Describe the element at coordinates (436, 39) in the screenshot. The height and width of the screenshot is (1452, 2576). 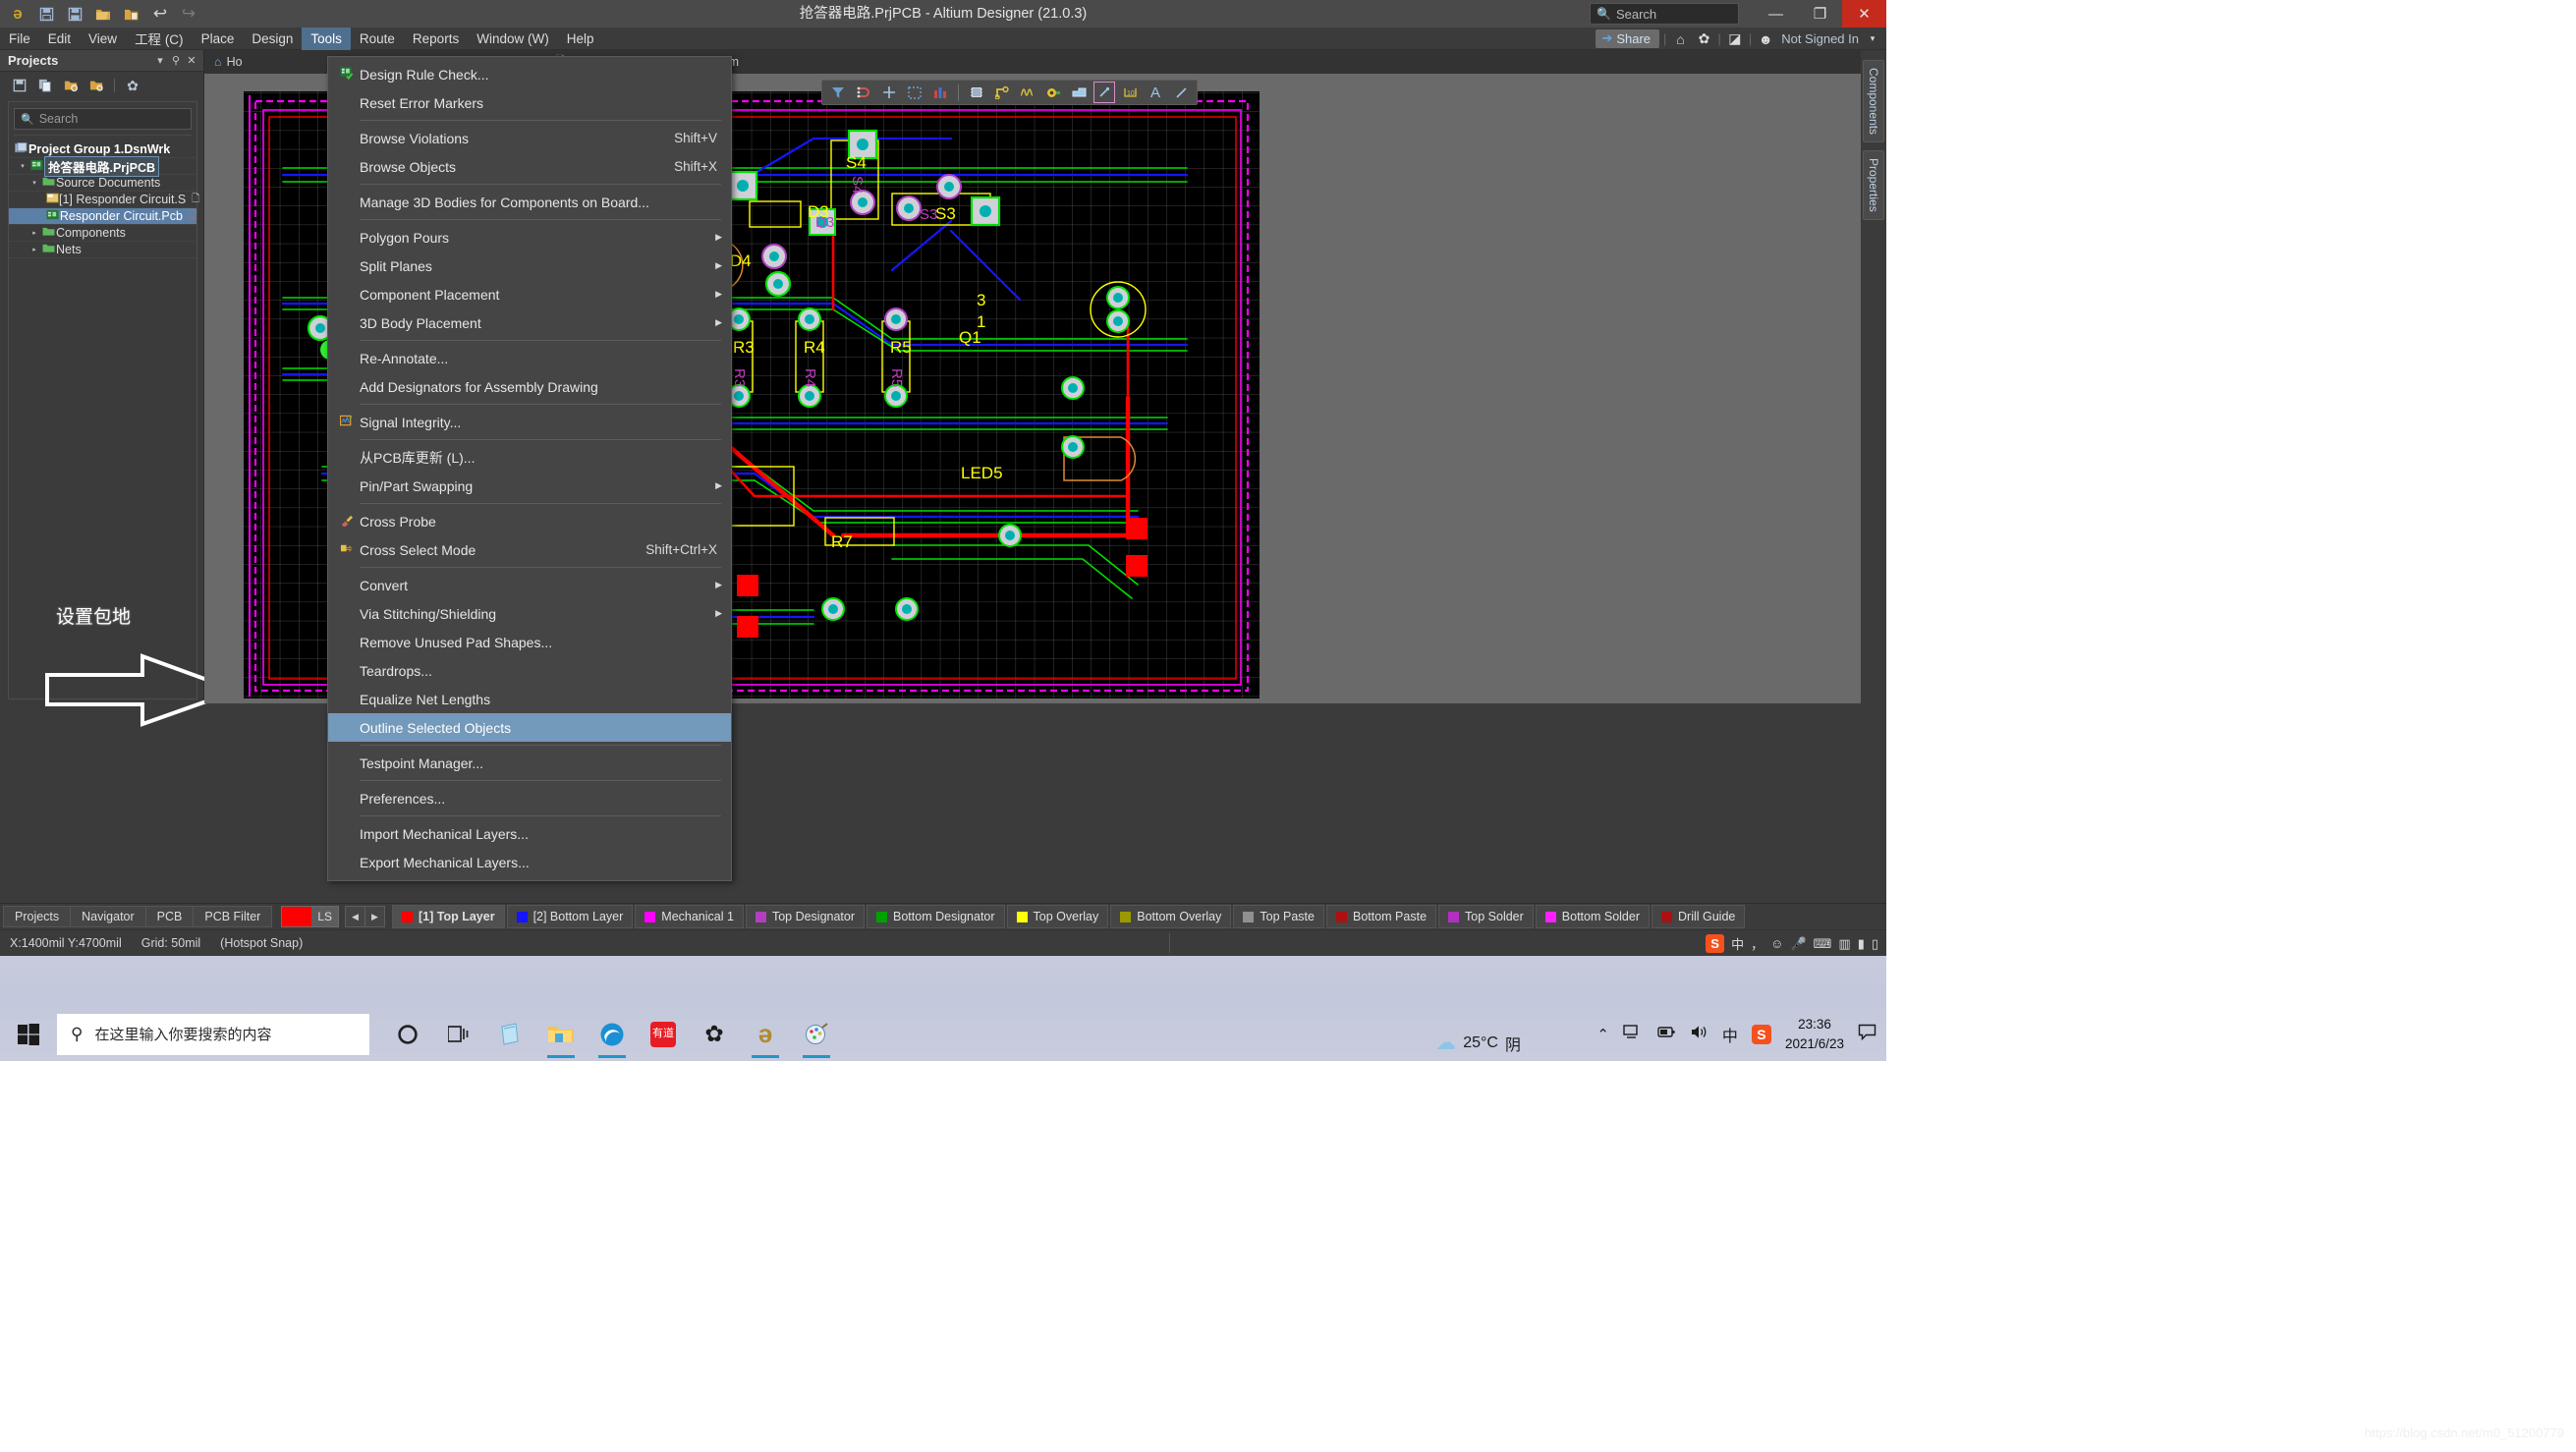
I see `menu-reports: Reports` at that location.